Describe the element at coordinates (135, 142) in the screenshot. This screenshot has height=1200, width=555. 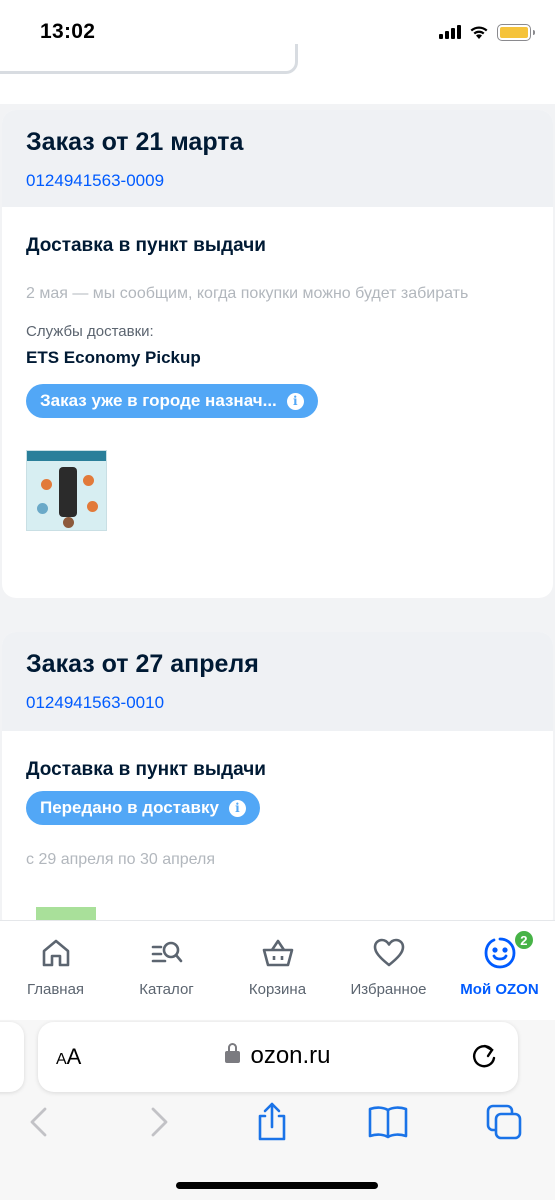
I see `order-title: Заказ от 21 марта` at that location.